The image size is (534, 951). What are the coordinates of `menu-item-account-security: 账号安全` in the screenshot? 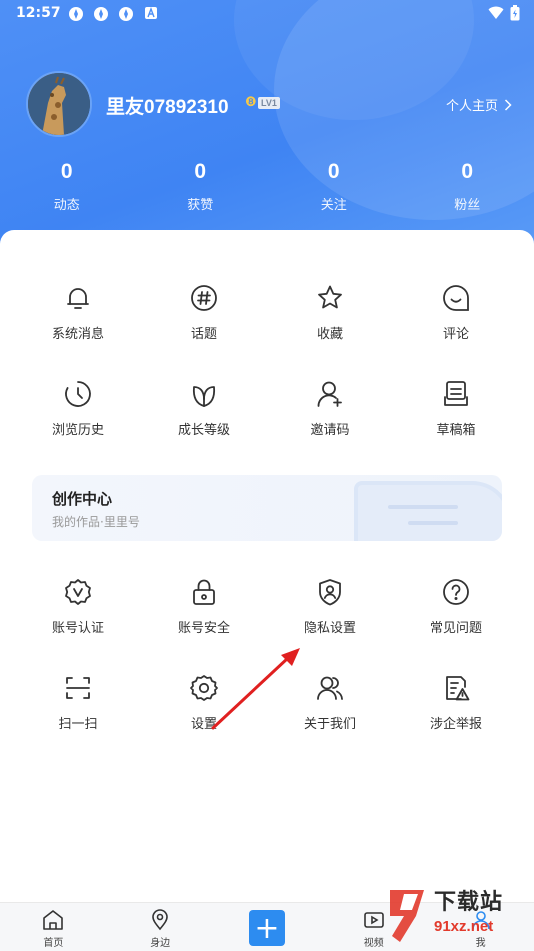 It's located at (204, 625).